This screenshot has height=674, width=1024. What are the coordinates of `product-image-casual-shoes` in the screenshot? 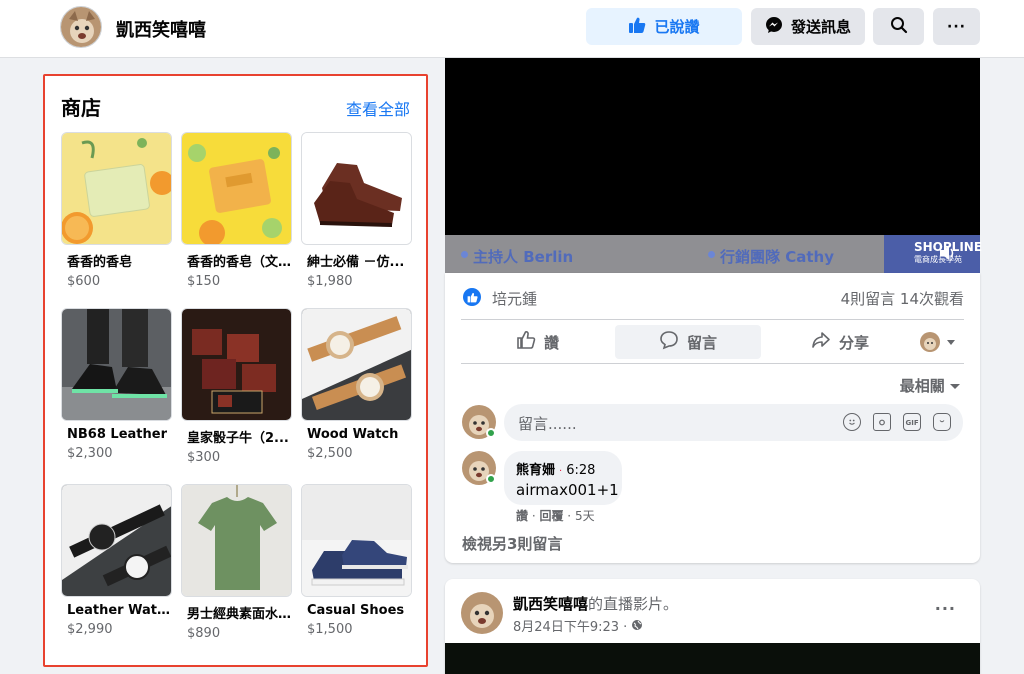 It's located at (356, 540).